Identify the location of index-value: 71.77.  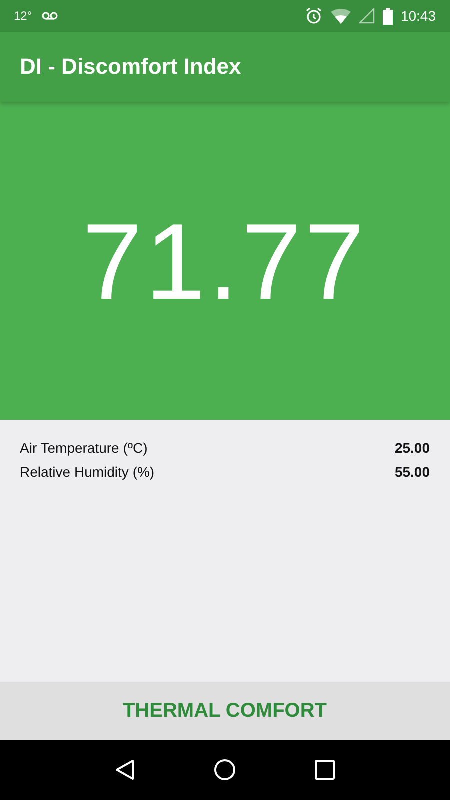
(225, 262).